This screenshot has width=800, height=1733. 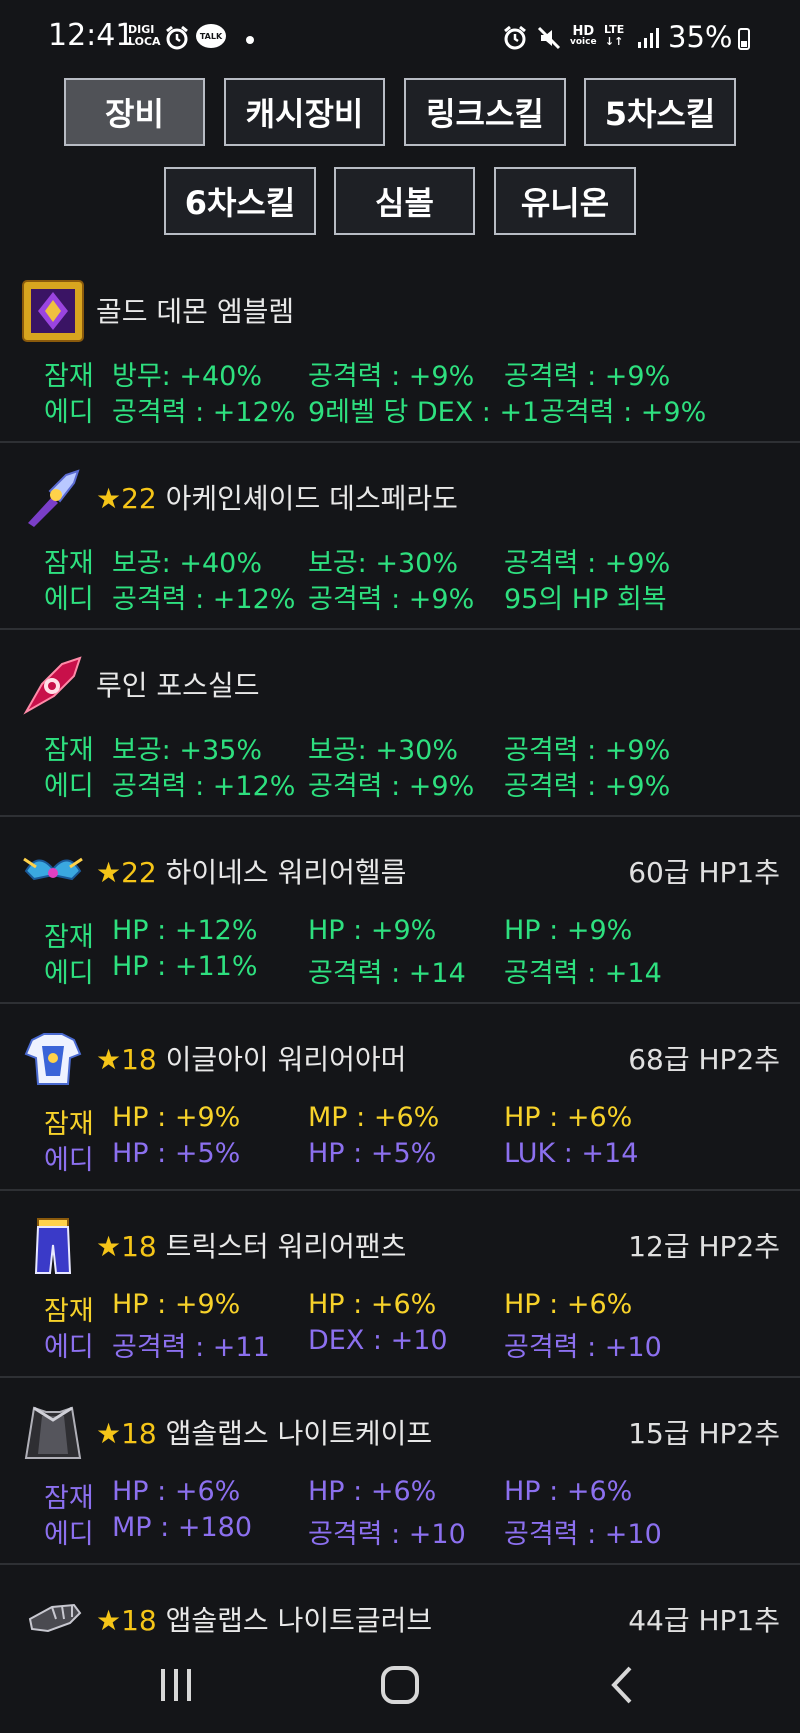 I want to click on item-name-text: 앱솔랩스 나이트케이프, so click(x=299, y=1433).